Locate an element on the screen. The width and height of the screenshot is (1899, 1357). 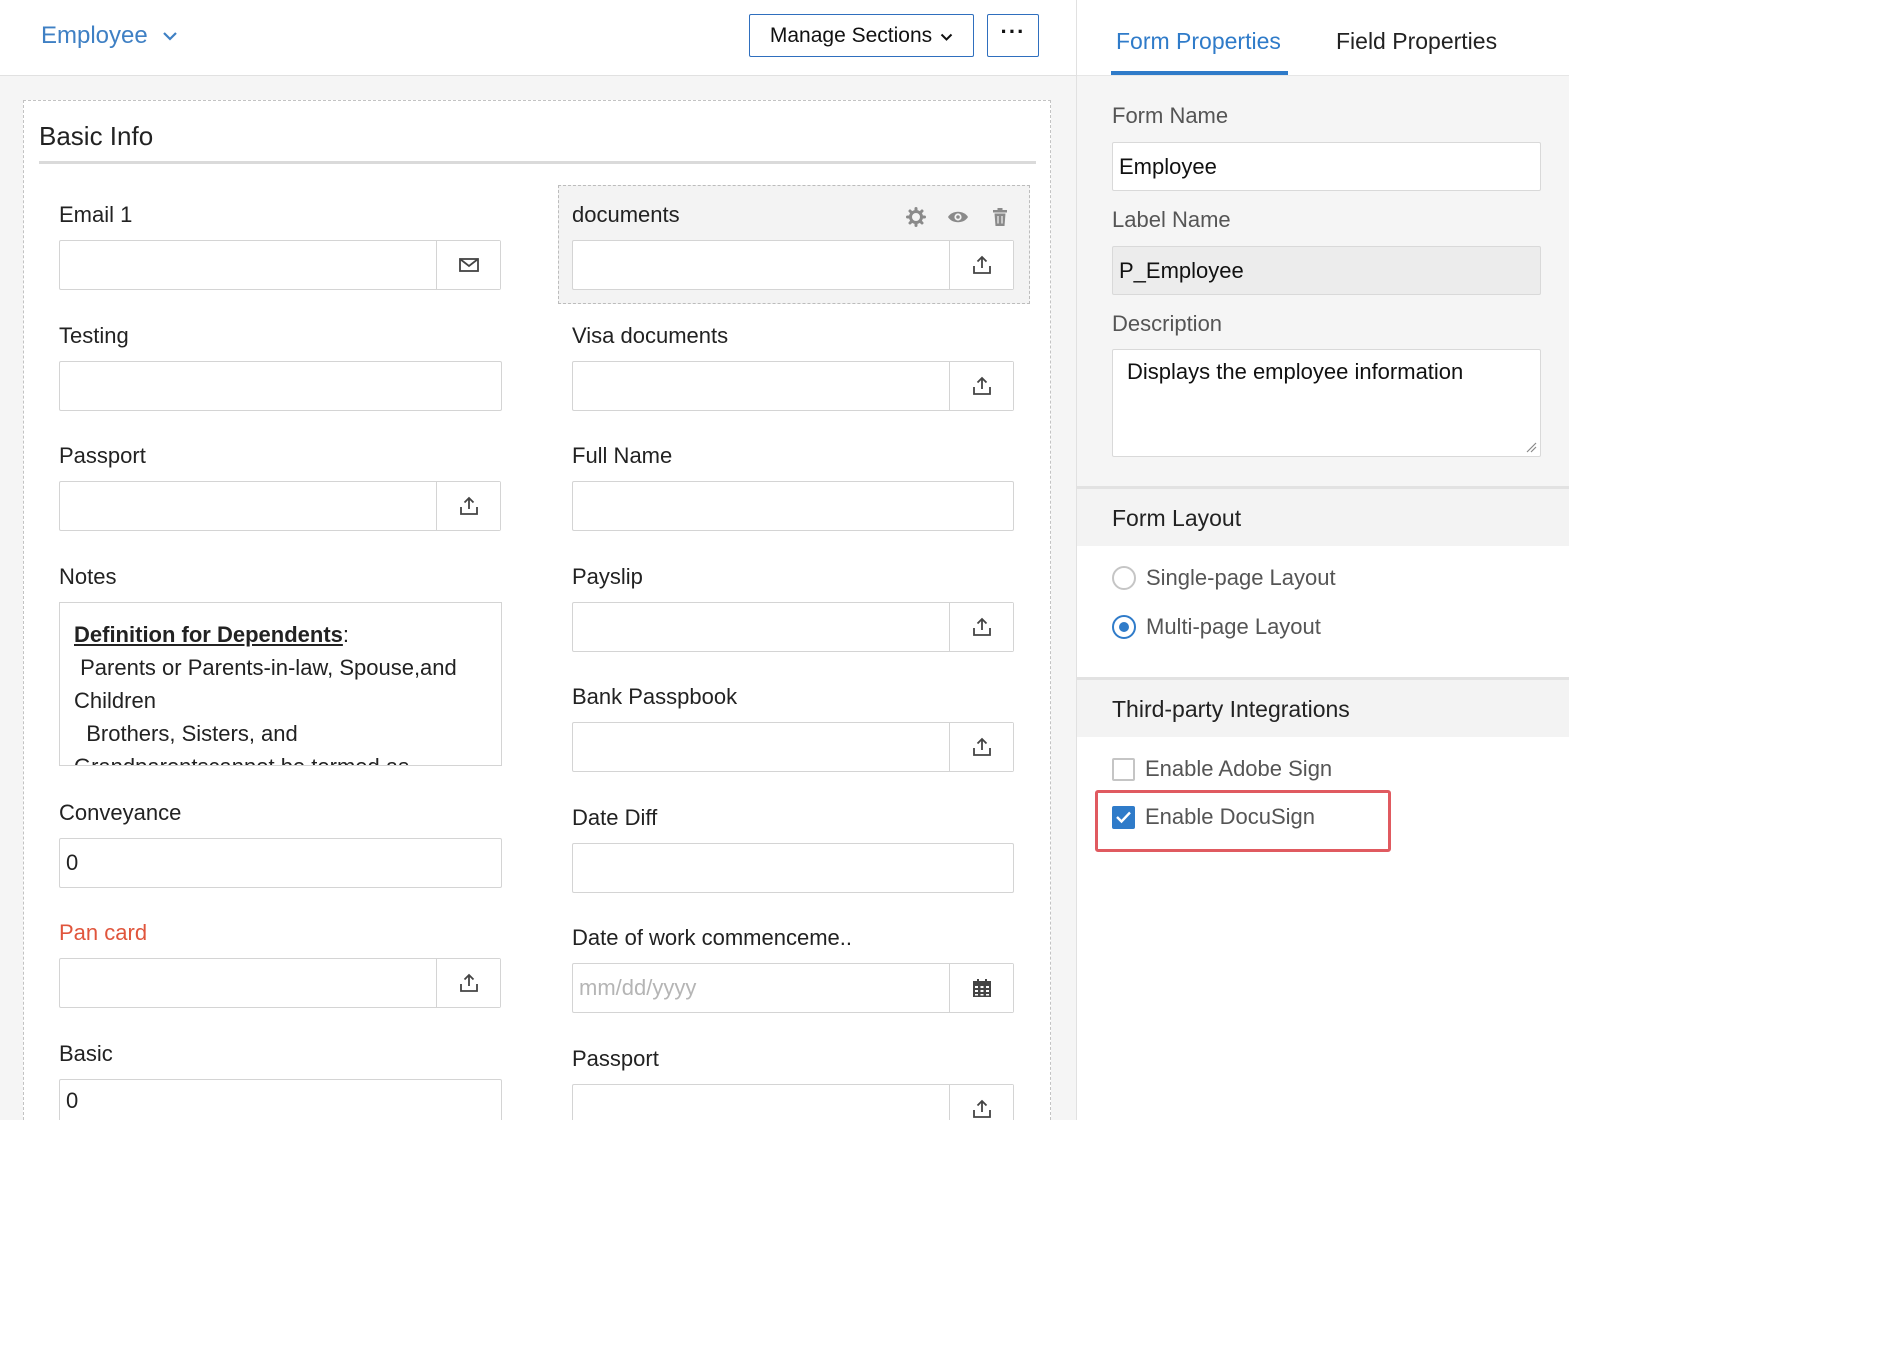
conveyance-value: 0 is located at coordinates (72, 862).